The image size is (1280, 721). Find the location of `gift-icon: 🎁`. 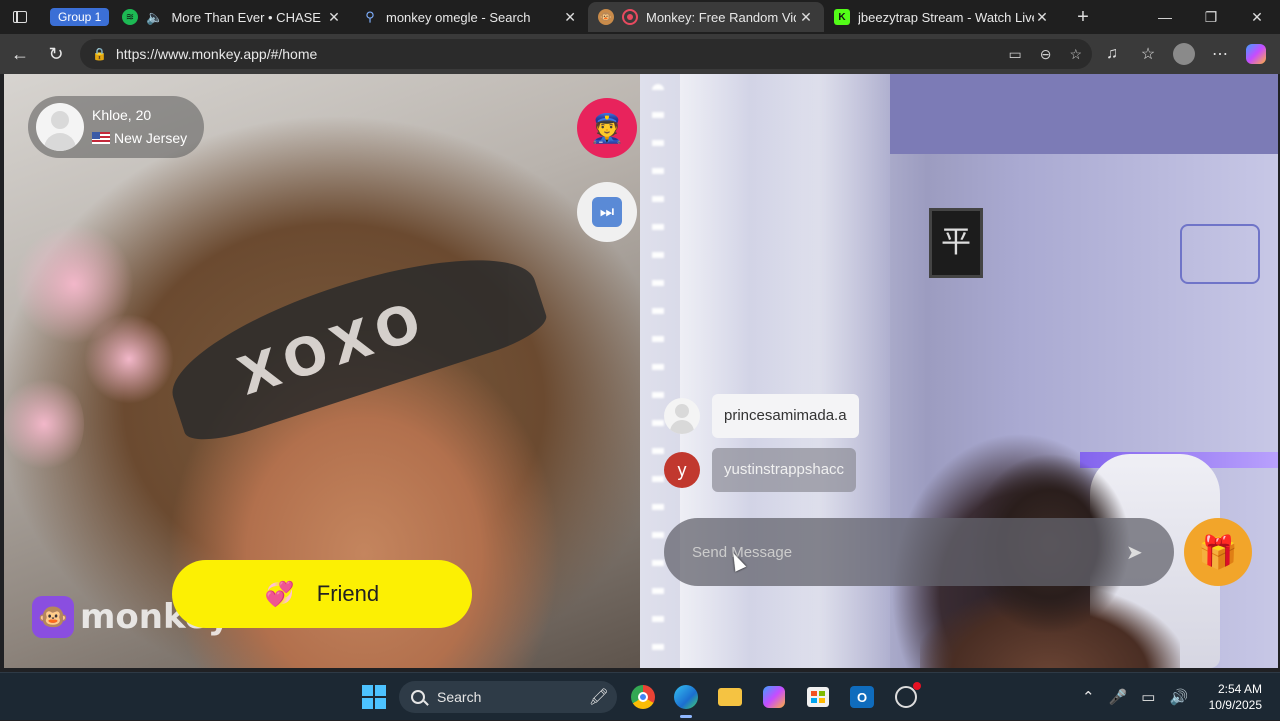

gift-icon: 🎁 is located at coordinates (1218, 552).